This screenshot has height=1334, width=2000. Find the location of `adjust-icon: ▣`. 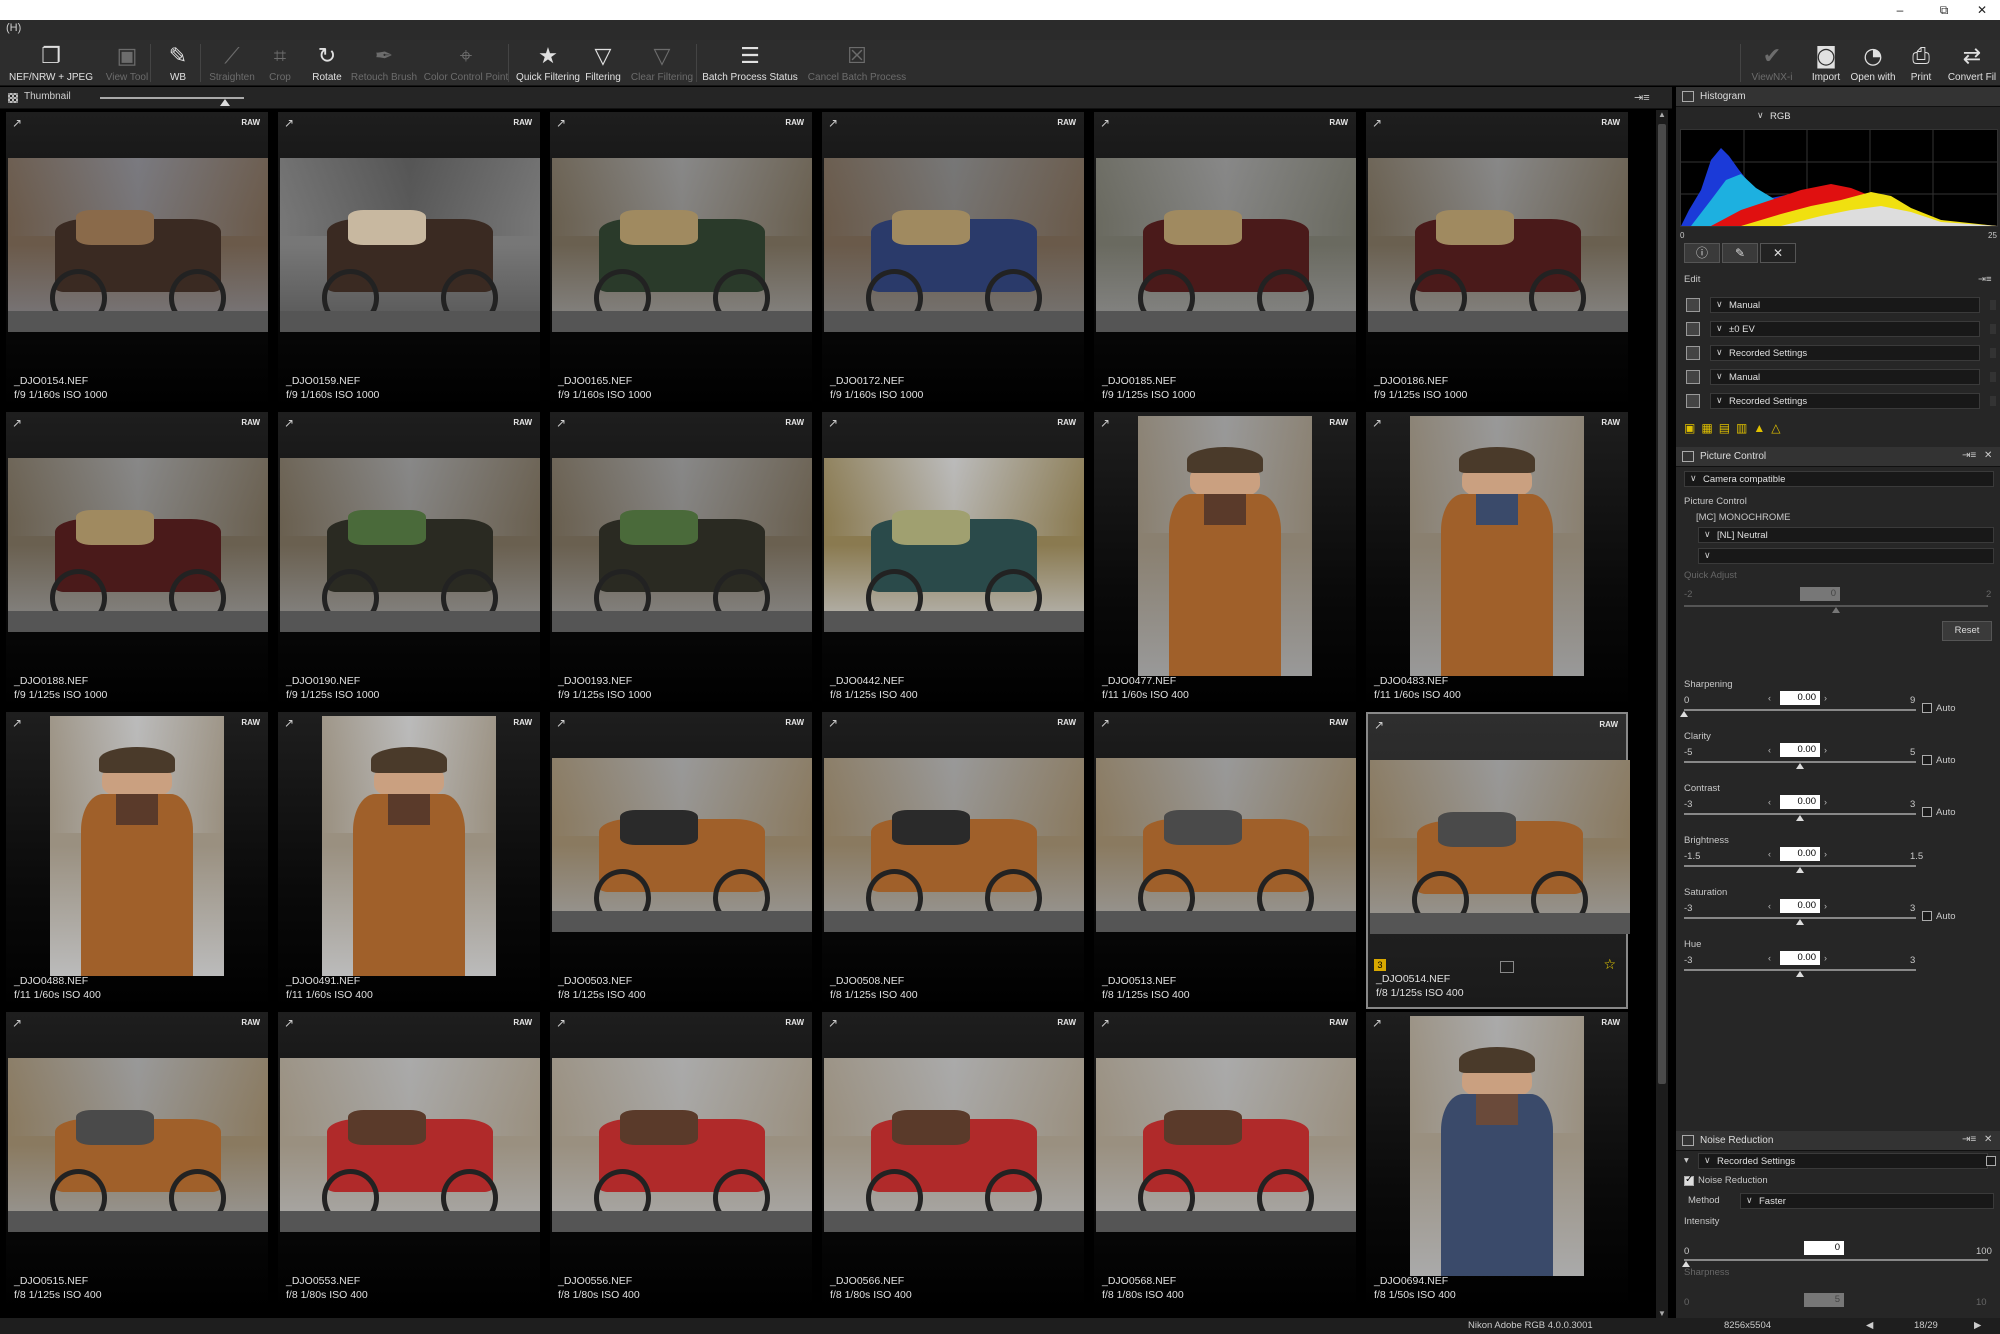

adjust-icon: ▣ is located at coordinates (1689, 429).